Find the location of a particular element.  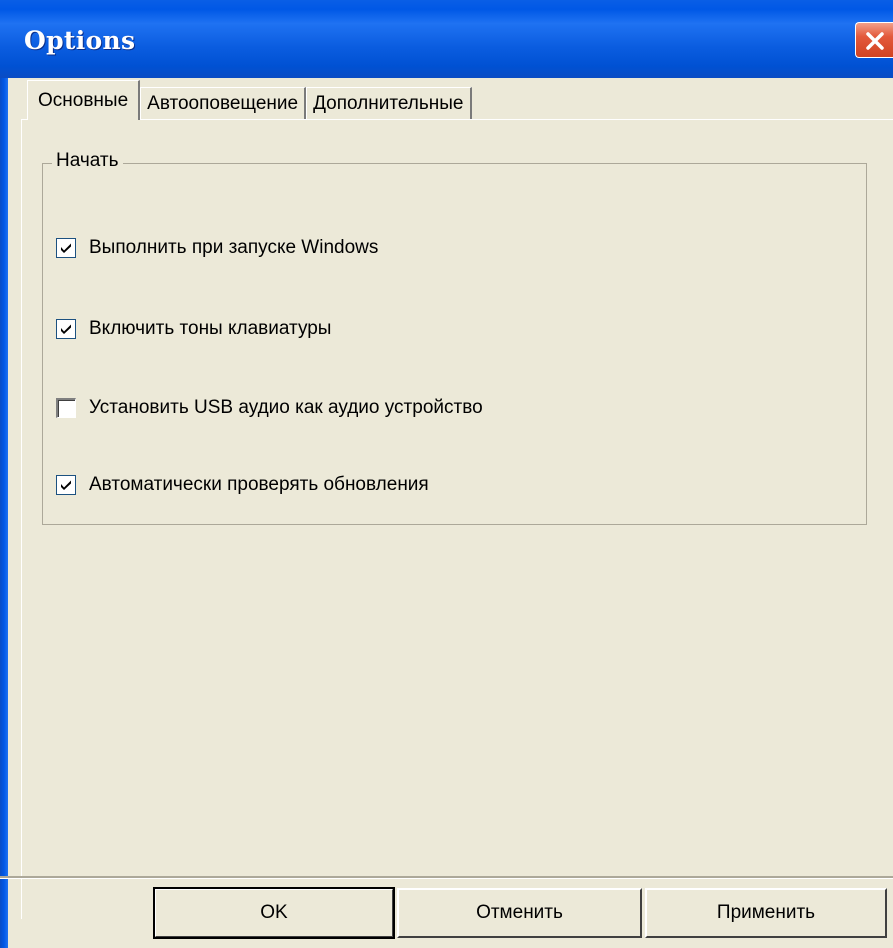

option-run-at-startup: Выполнить при запуске Windows is located at coordinates (217, 248).